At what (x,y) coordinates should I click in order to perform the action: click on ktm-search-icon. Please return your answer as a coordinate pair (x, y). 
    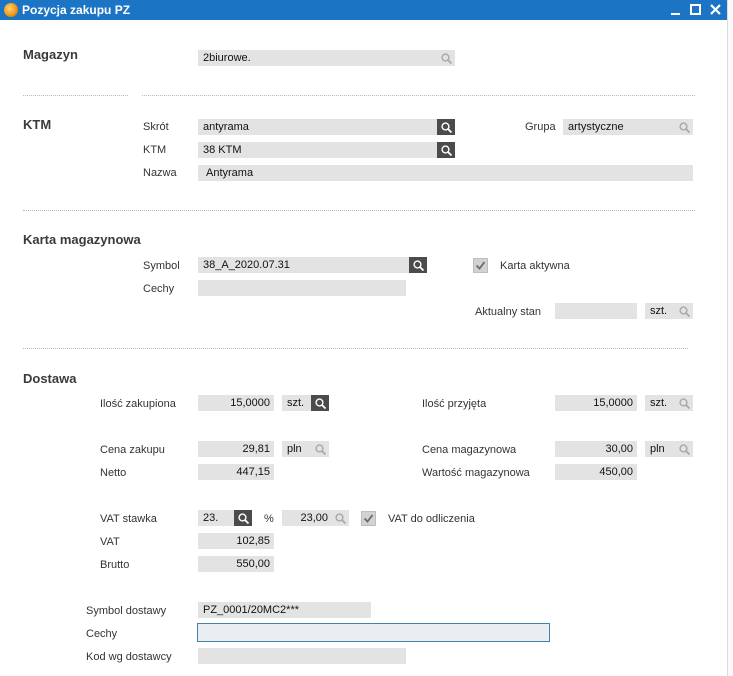
    Looking at the image, I should click on (446, 150).